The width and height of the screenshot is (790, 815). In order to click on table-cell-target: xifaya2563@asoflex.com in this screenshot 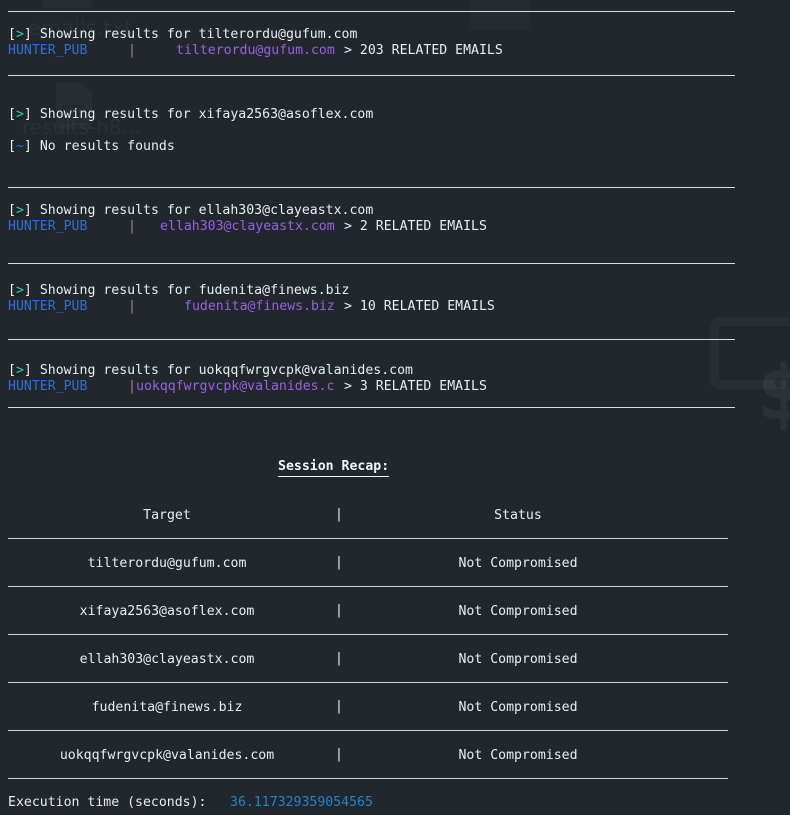, I will do `click(167, 611)`.